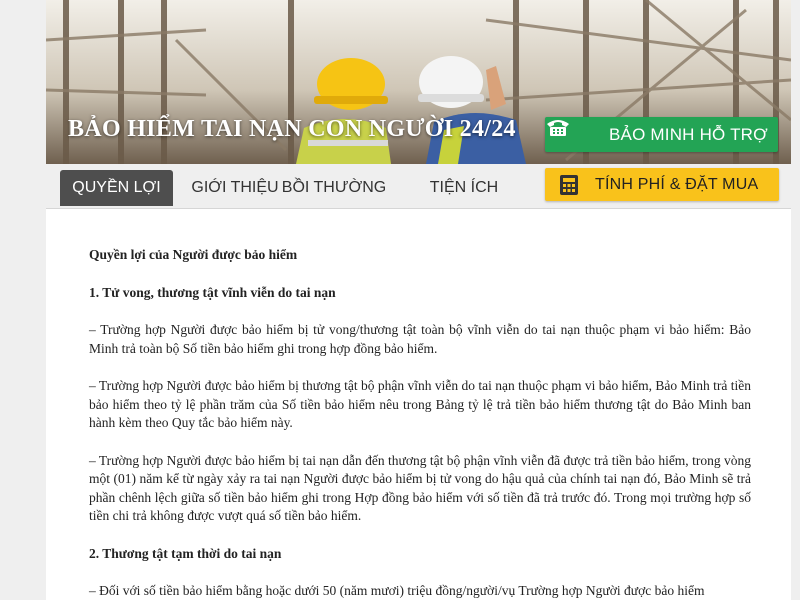 Image resolution: width=800 pixels, height=600 pixels. Describe the element at coordinates (464, 188) in the screenshot. I see `tab-tien-ich: TIỆN ÍCH` at that location.